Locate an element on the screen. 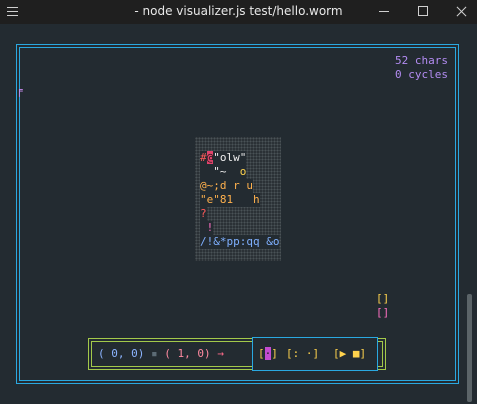 This screenshot has height=404, width=477. stats-panel: 52 chars 0 cycles is located at coordinates (421, 68).